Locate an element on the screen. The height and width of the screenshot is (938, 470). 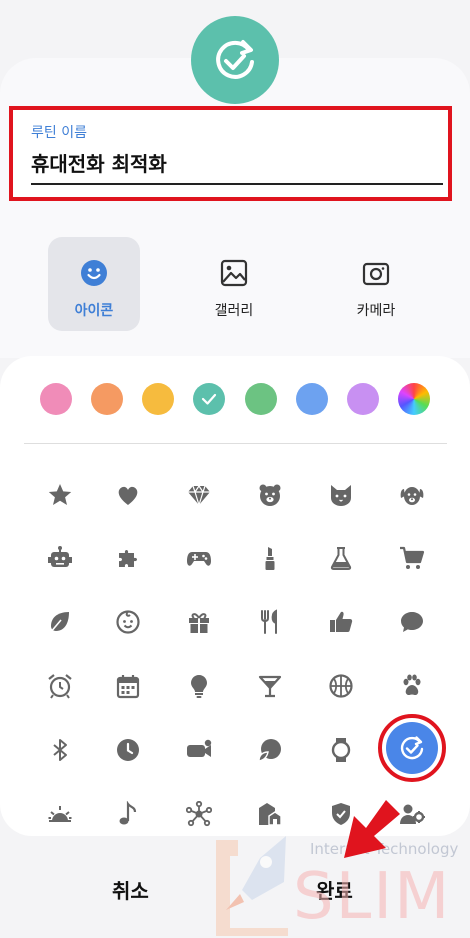
color-swatch-rainbow is located at coordinates (414, 399).